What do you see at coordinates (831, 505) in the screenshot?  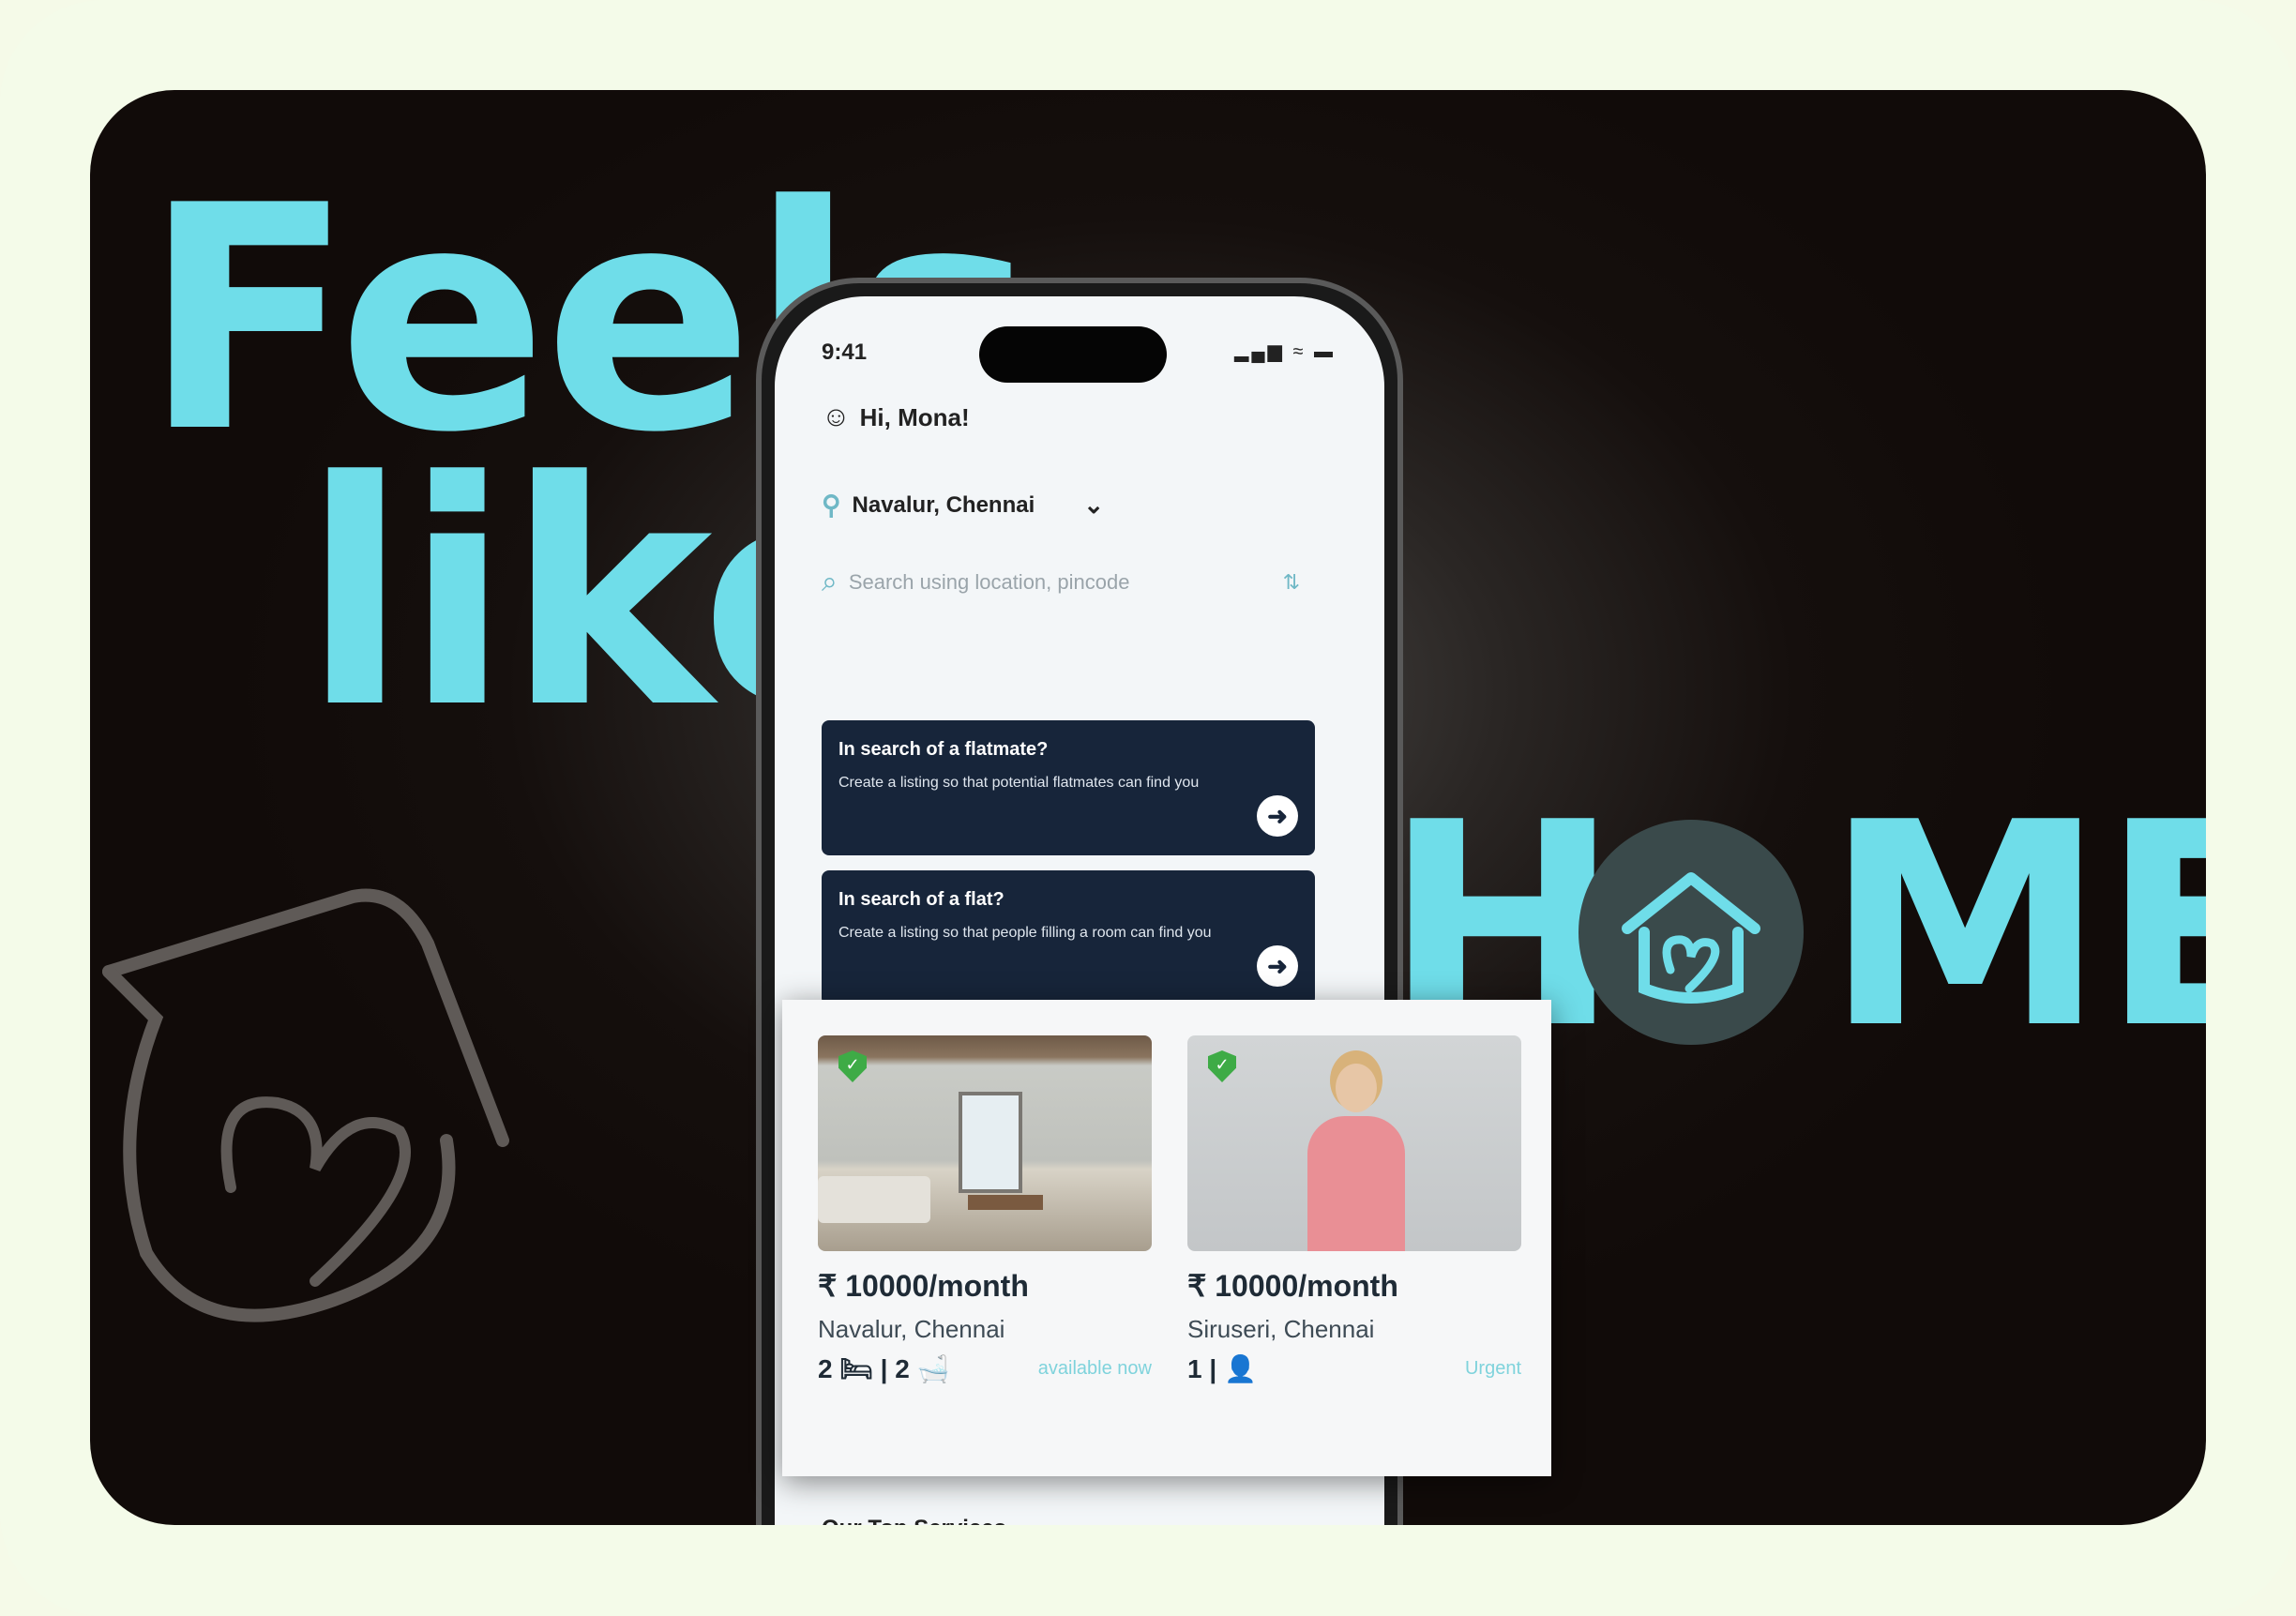 I see `location-pin-icon: ⚲` at bounding box center [831, 505].